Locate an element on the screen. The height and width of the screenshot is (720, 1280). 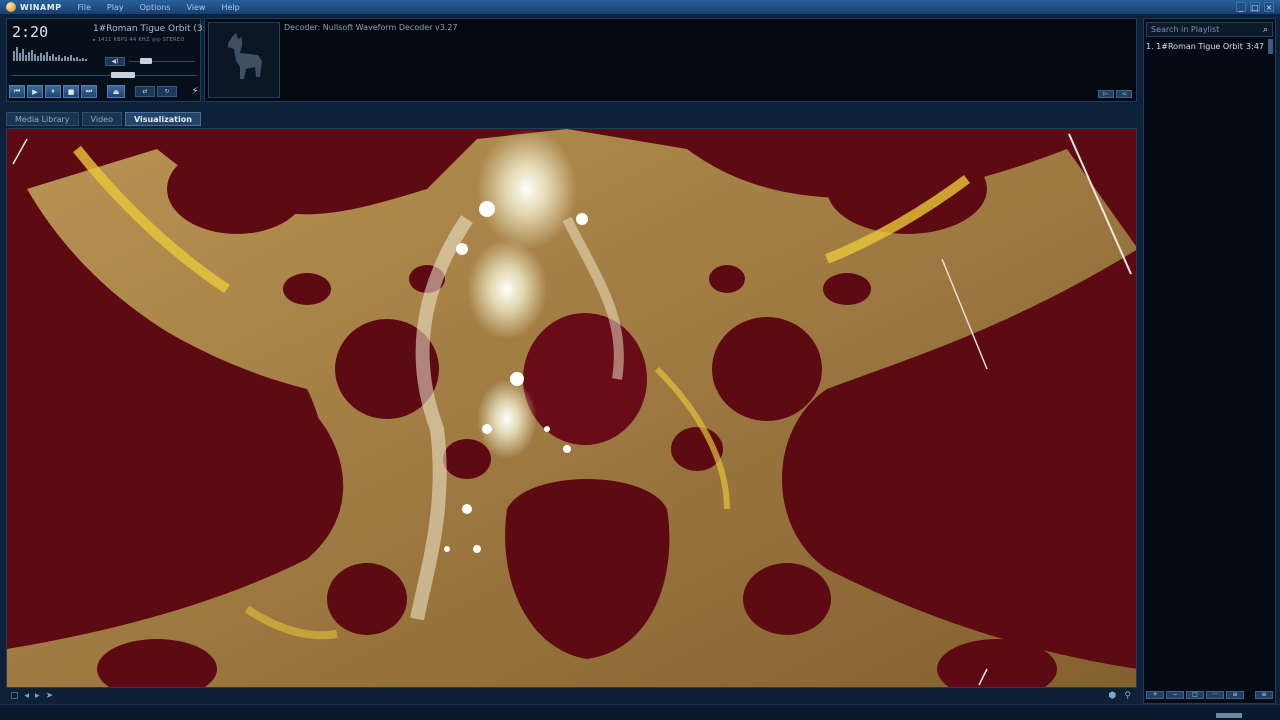
tab-media-library: Media Library is located at coordinates (42, 119).